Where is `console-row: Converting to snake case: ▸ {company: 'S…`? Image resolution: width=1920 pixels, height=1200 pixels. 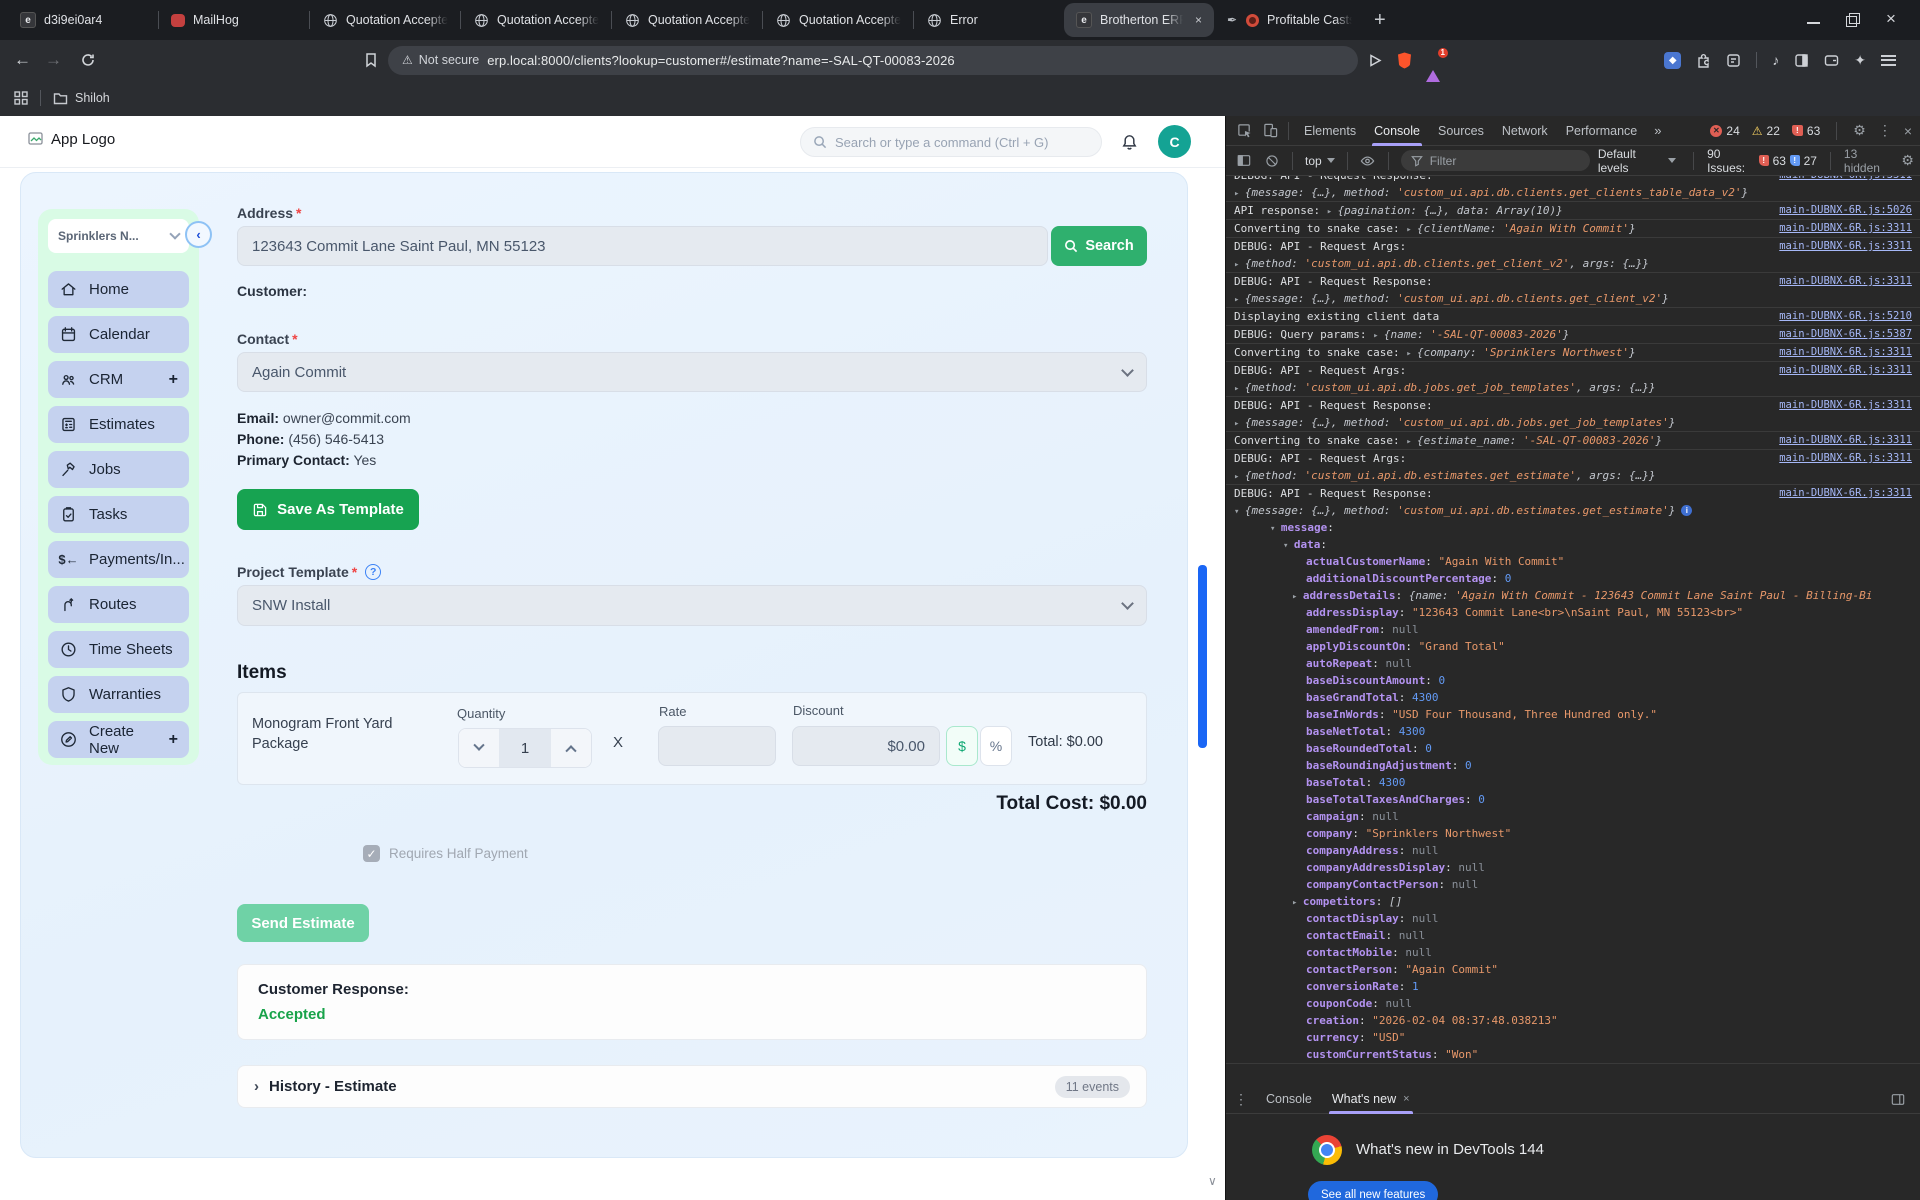
console-row: Converting to snake case: ▸ {company: 'S… is located at coordinates (1573, 352).